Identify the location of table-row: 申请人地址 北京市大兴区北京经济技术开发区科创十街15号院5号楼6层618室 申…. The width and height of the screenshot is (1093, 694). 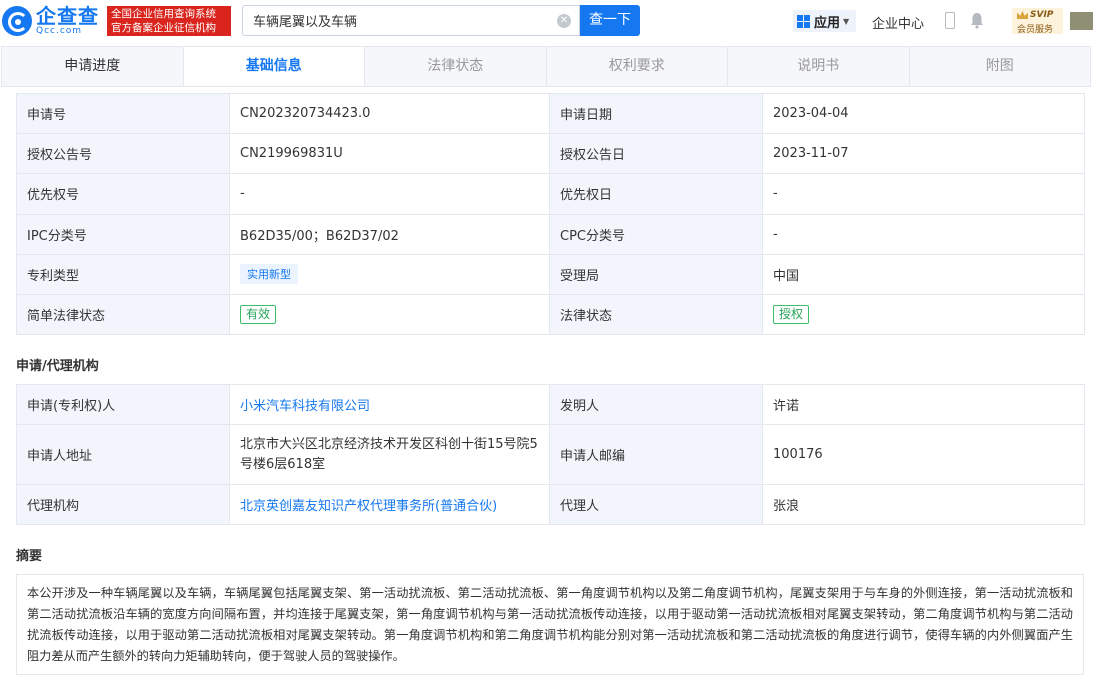
(550, 454).